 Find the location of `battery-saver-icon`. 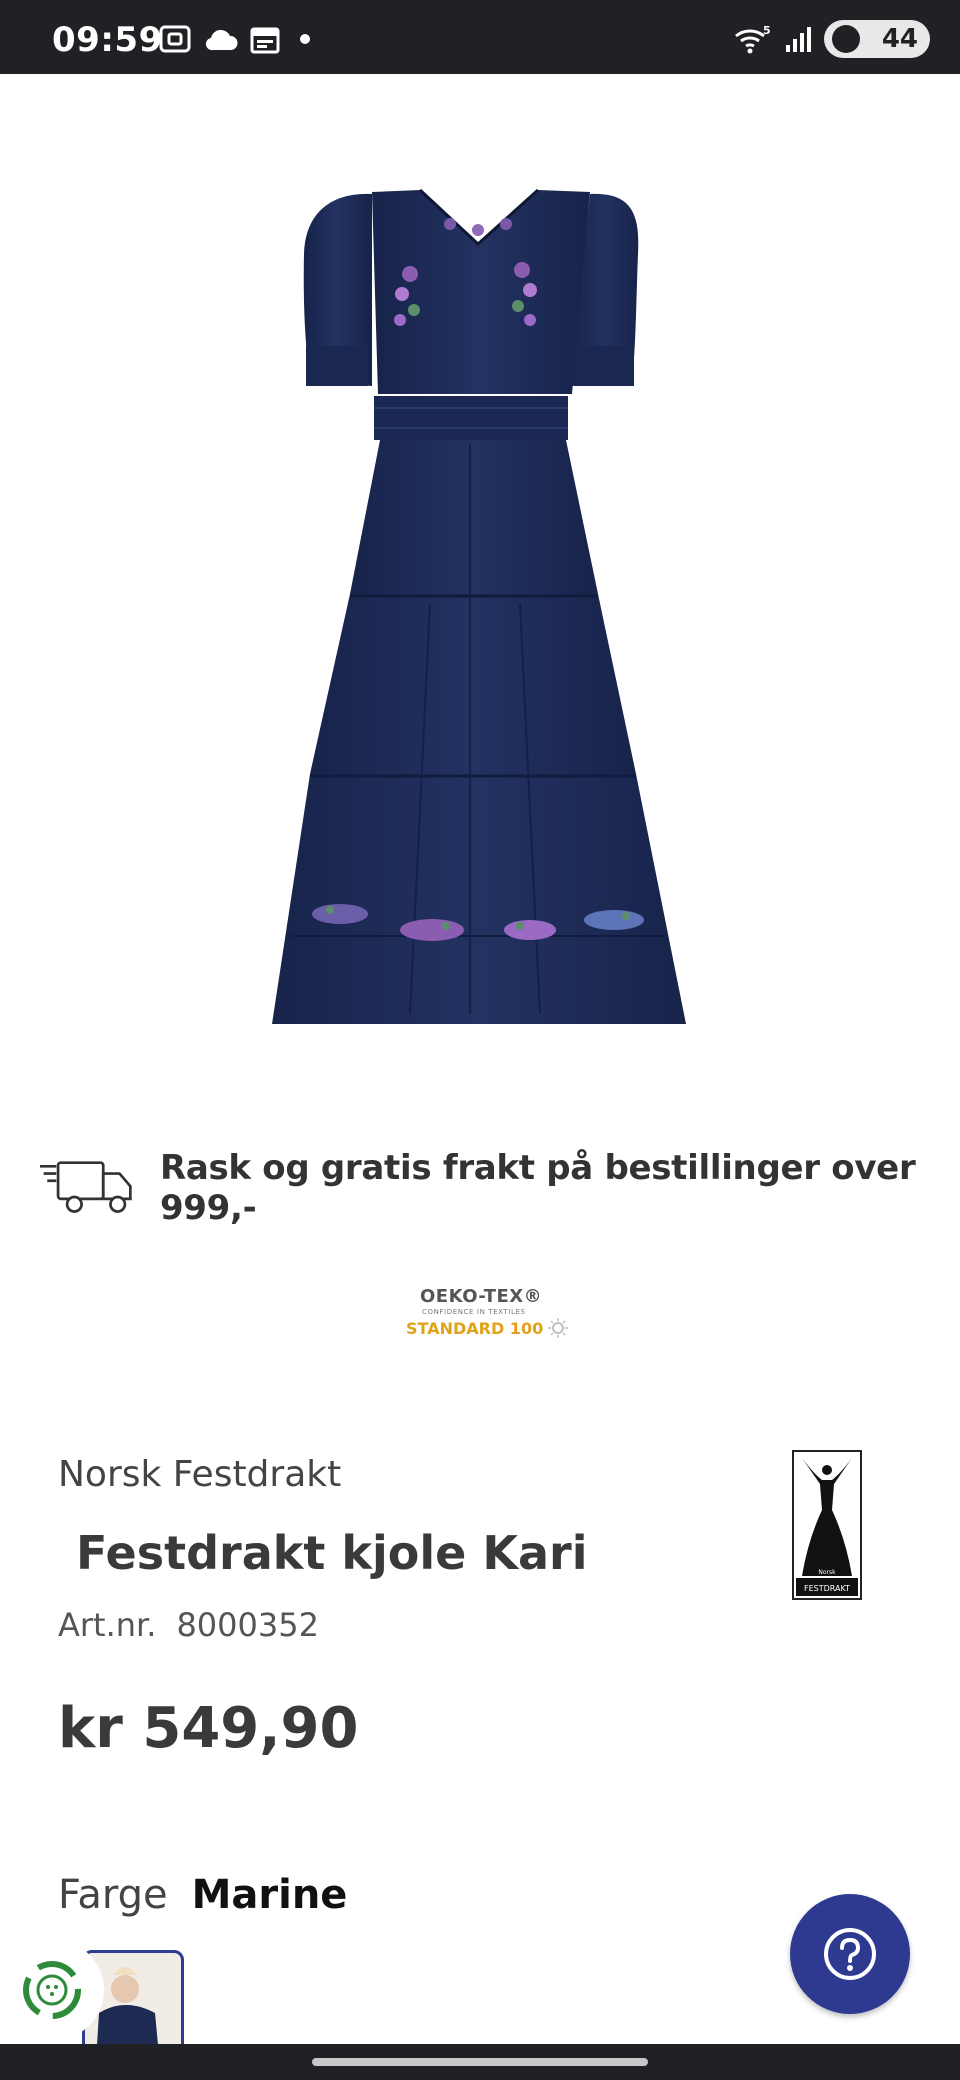

battery-saver-icon is located at coordinates (846, 39).